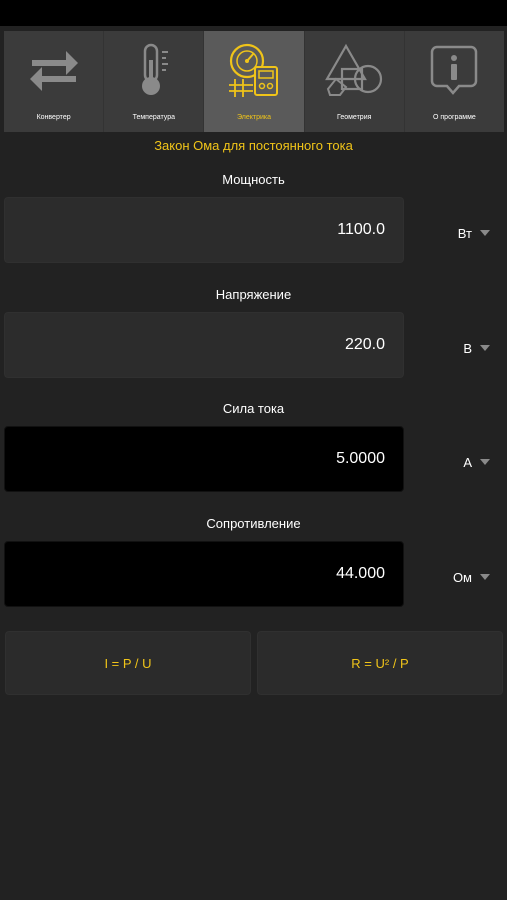 The image size is (507, 900). What do you see at coordinates (153, 117) in the screenshot?
I see `tab-label: Температура` at bounding box center [153, 117].